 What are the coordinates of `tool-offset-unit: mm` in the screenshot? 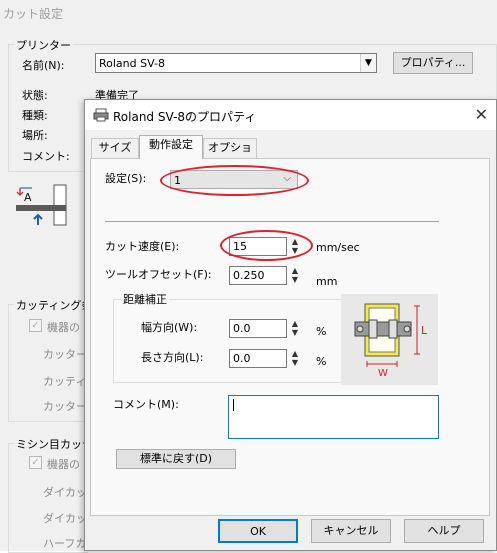 It's located at (327, 281).